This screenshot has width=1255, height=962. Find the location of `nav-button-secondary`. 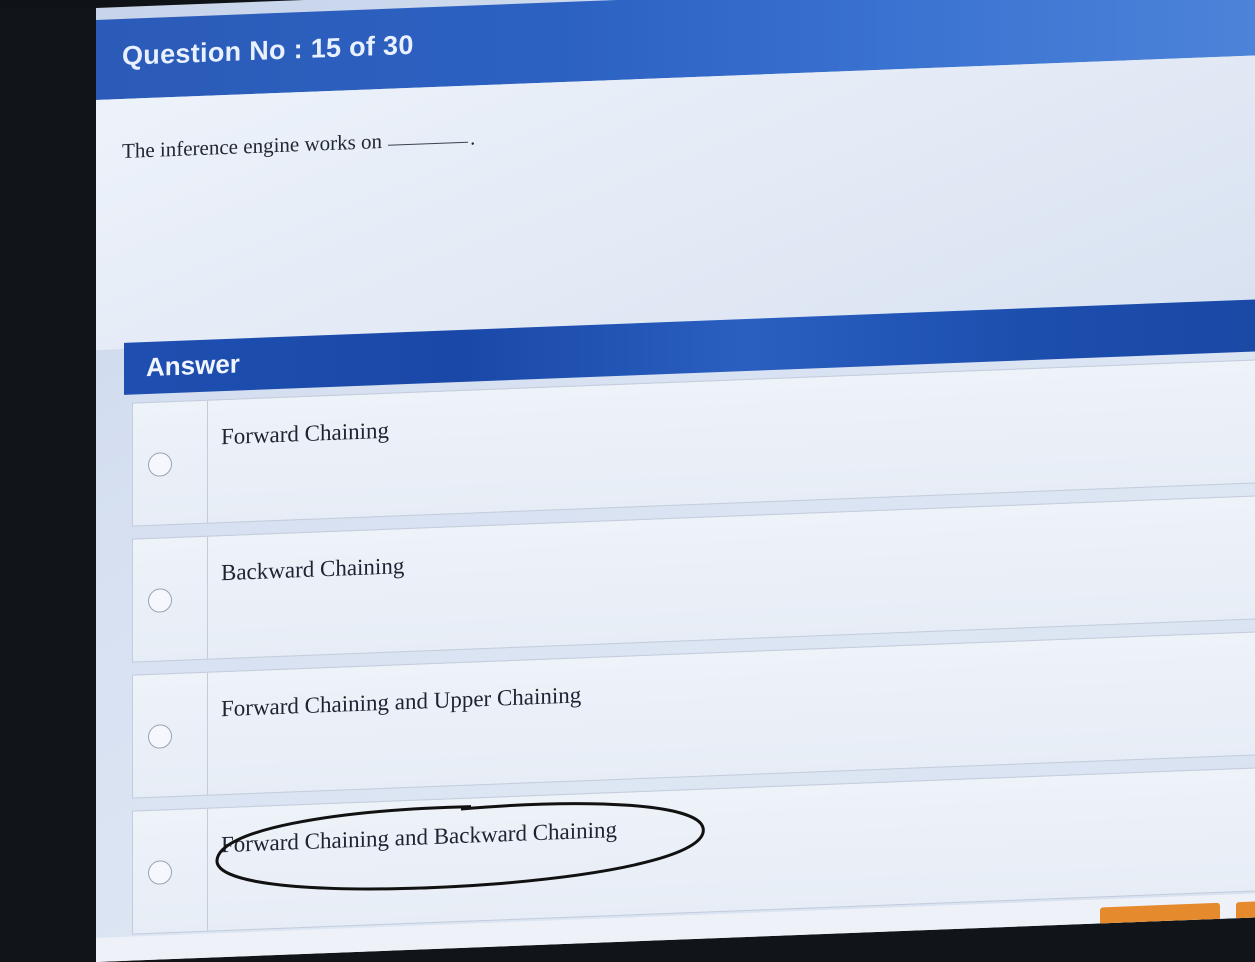

nav-button-secondary is located at coordinates (1245, 918).